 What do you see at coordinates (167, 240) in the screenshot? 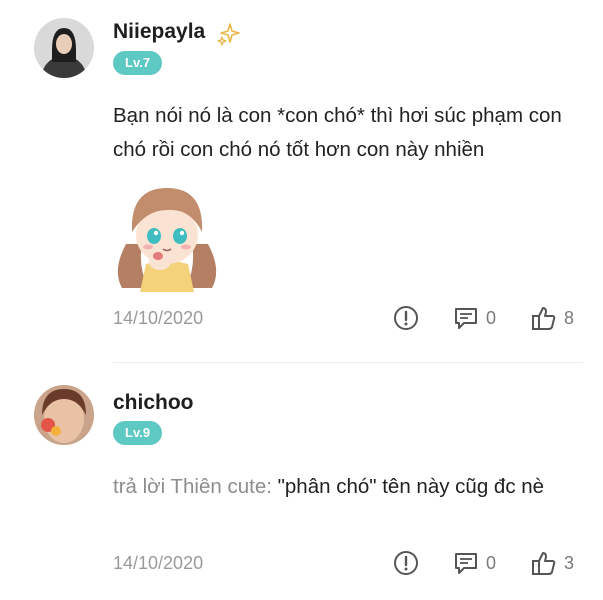
I see `anime-girl-sticker-icon` at bounding box center [167, 240].